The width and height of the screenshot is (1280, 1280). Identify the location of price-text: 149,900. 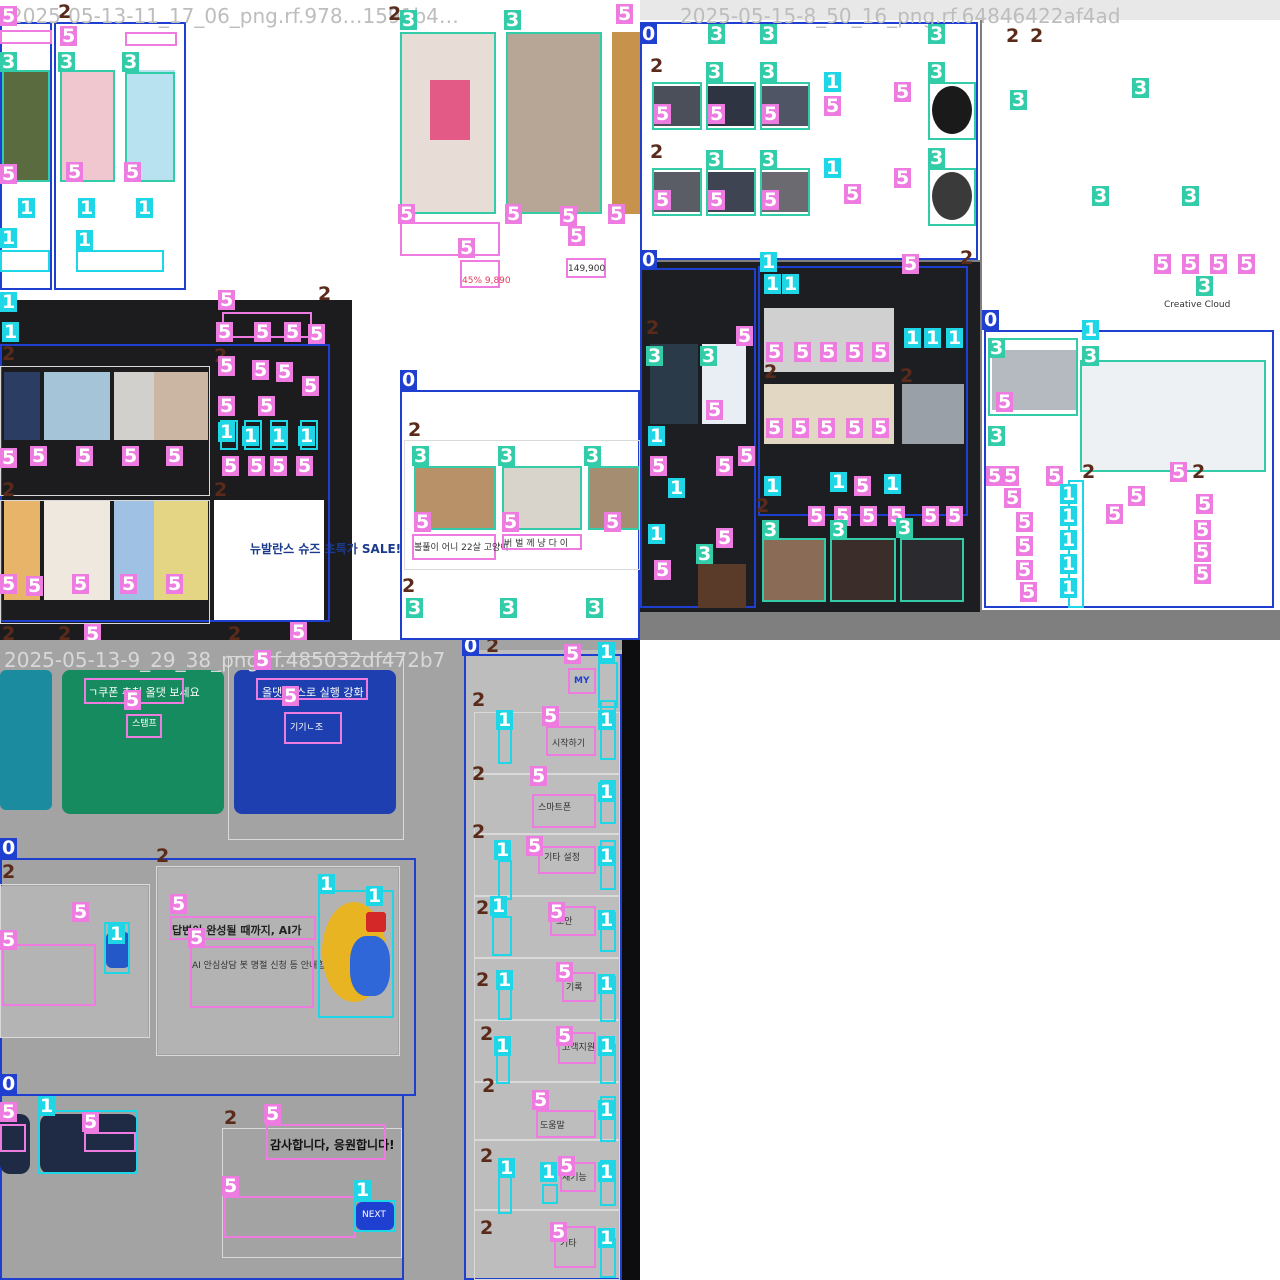
(587, 269).